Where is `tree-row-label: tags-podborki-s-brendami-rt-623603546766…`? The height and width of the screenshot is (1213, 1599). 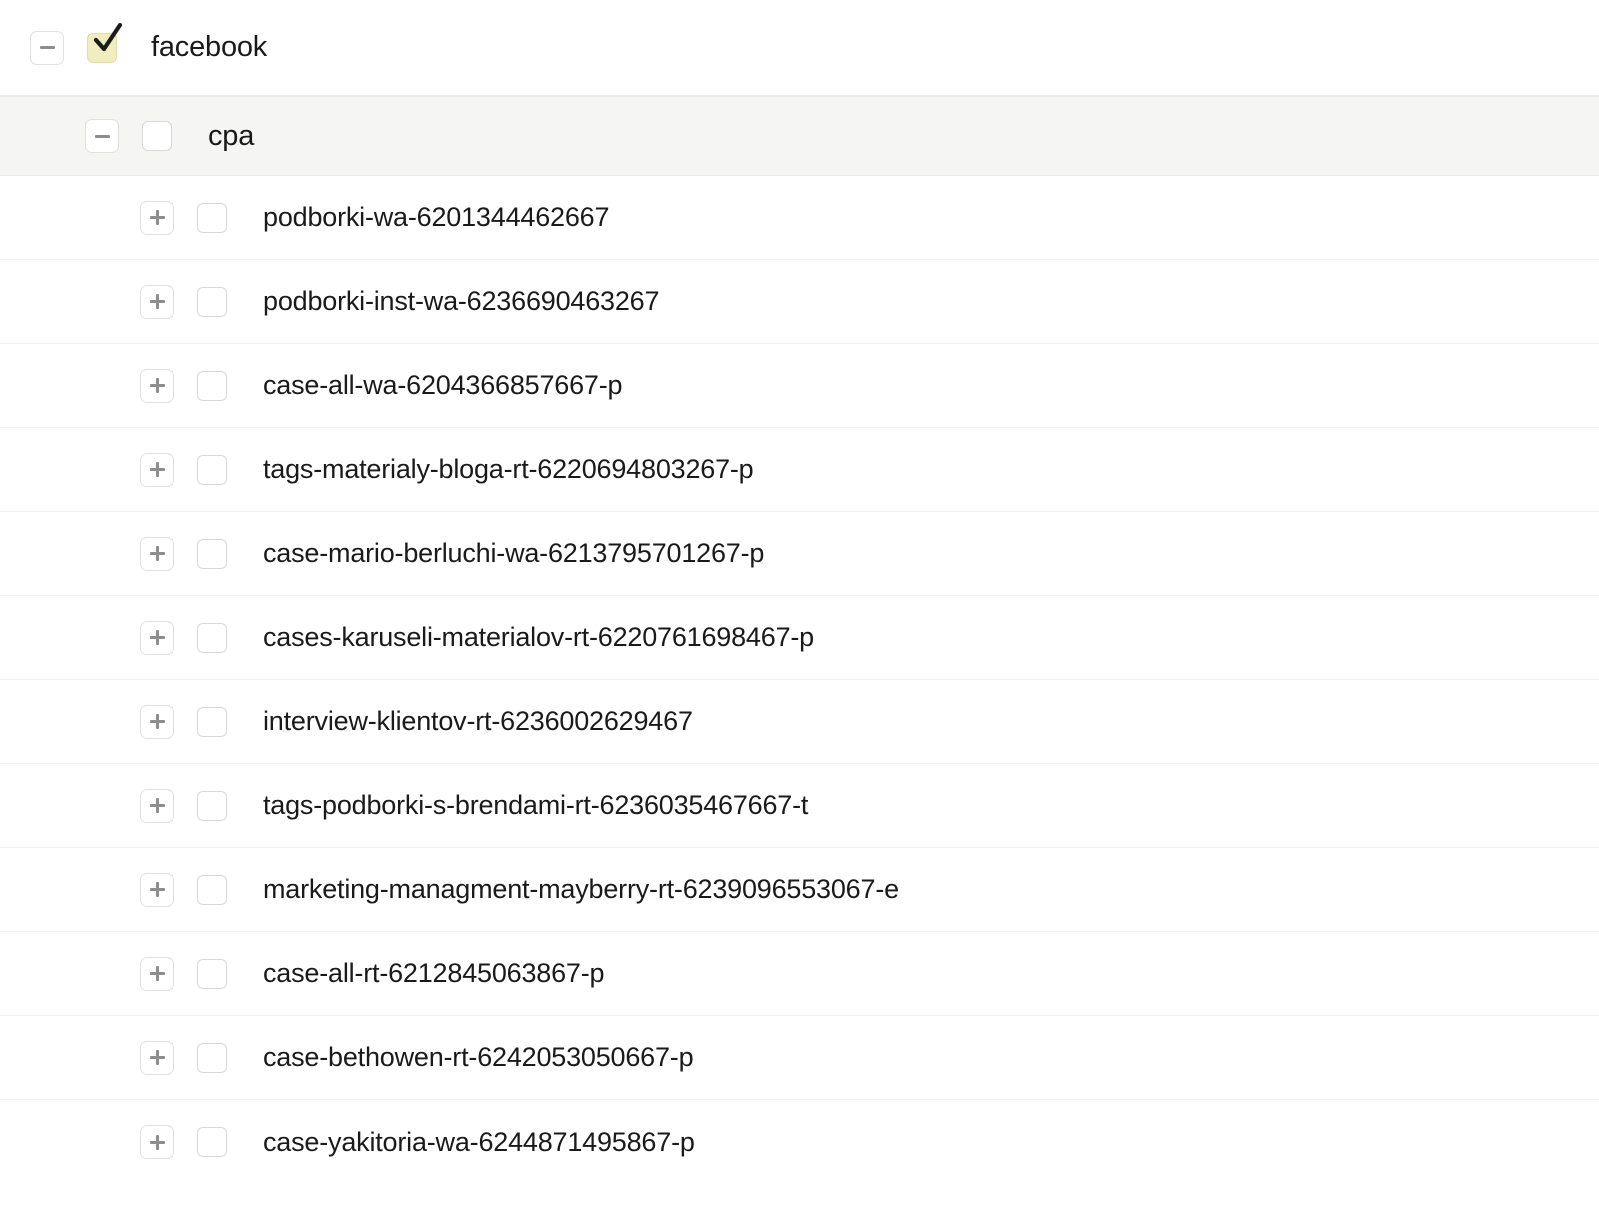 tree-row-label: tags-podborki-s-brendami-rt-623603546766… is located at coordinates (536, 805).